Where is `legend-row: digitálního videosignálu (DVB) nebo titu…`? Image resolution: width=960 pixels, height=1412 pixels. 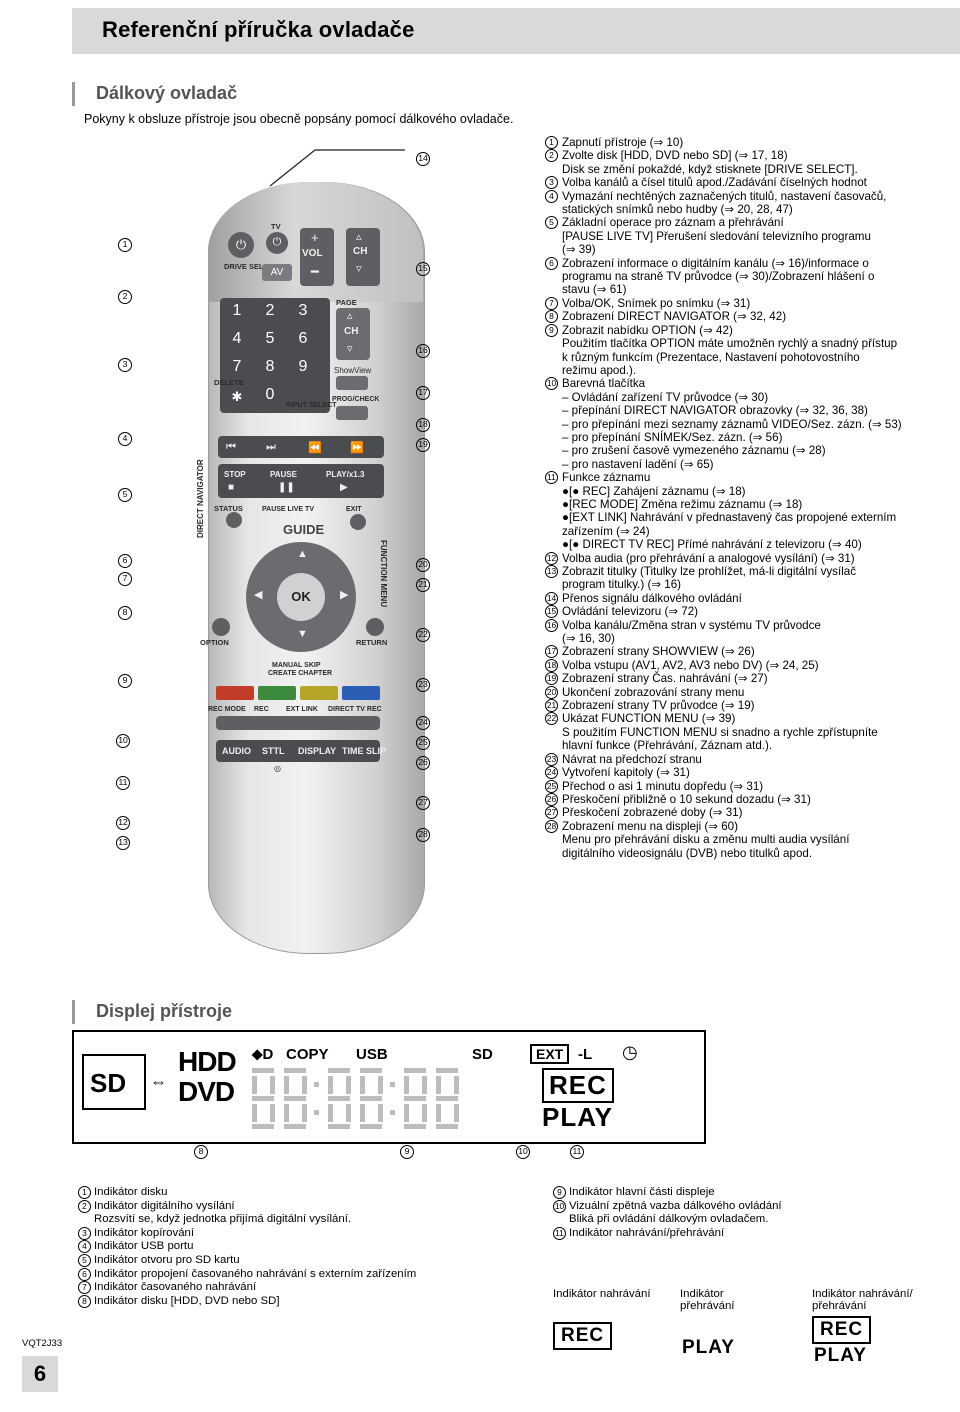 legend-row: digitálního videosignálu (DVB) nebo titu… is located at coordinates (687, 853).